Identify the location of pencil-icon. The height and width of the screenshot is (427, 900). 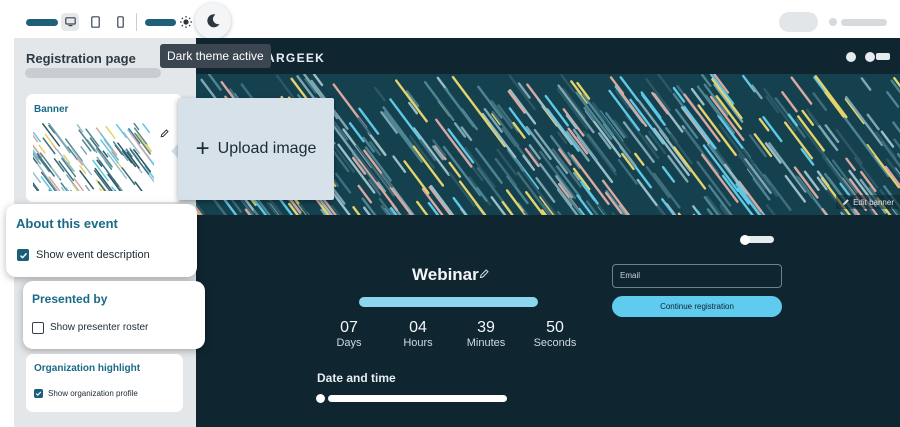
(846, 202).